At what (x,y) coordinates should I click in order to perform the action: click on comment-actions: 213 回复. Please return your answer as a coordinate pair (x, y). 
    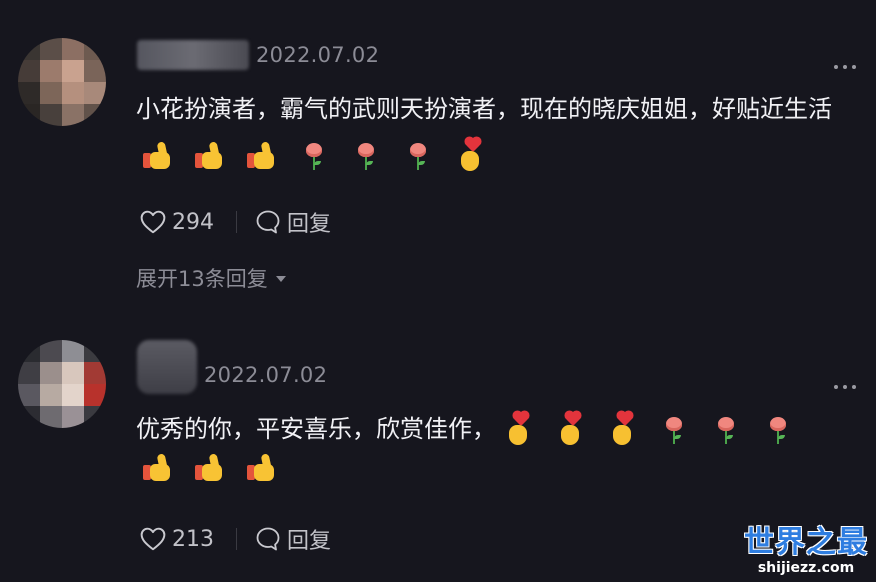
    Looking at the image, I should click on (235, 539).